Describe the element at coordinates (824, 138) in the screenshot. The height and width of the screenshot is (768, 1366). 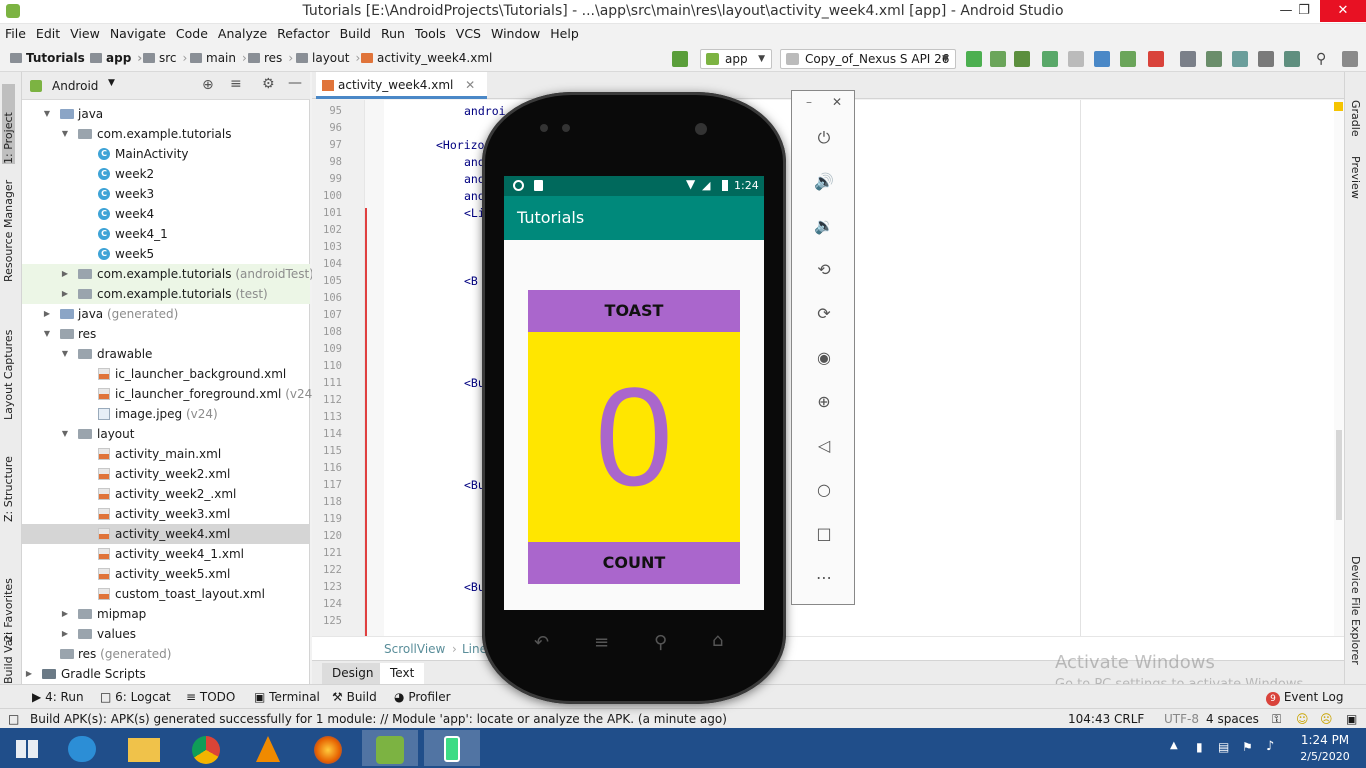
I see `power-icon: ⏻` at that location.